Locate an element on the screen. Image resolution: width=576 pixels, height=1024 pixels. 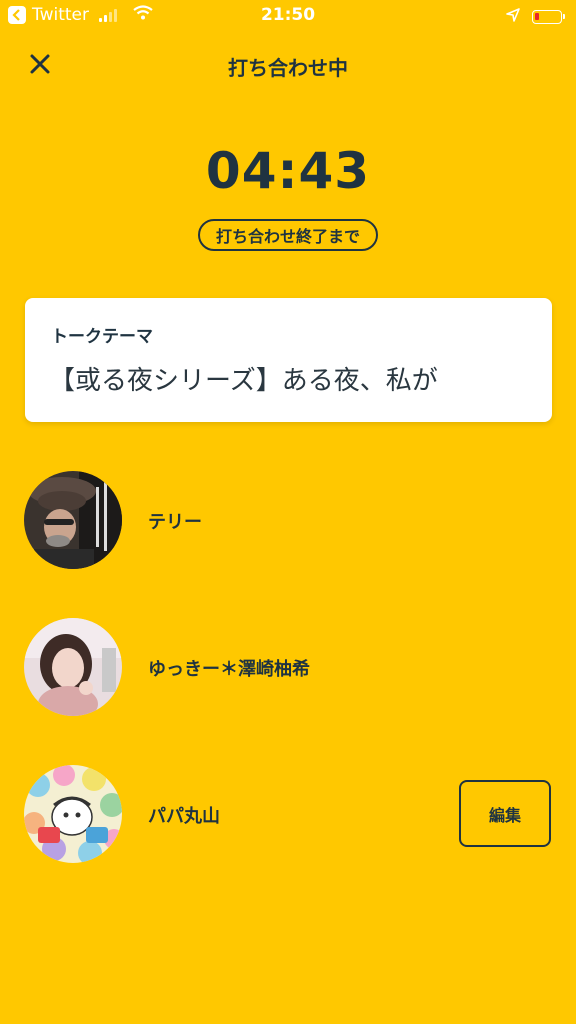
battery-level is located at coordinates (537, 16).